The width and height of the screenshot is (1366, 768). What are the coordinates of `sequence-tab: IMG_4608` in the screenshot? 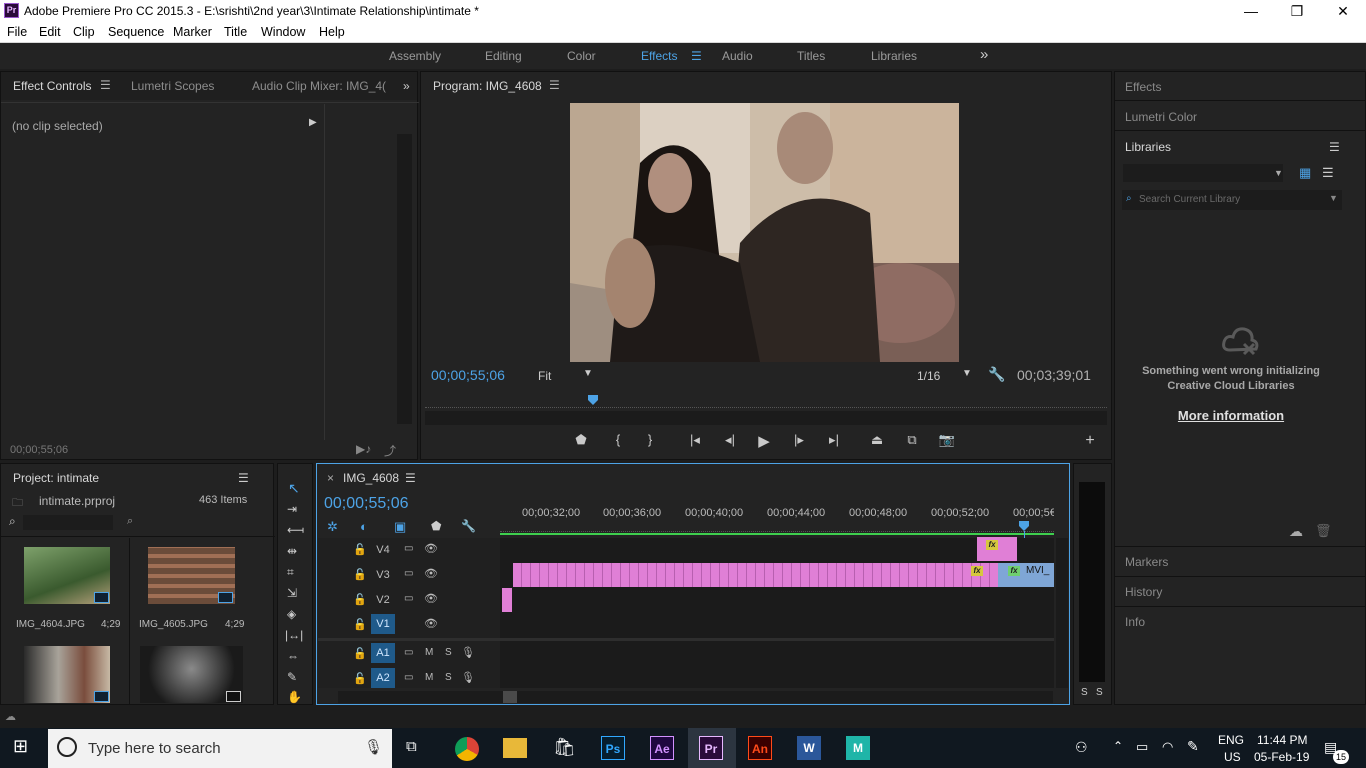 It's located at (371, 478).